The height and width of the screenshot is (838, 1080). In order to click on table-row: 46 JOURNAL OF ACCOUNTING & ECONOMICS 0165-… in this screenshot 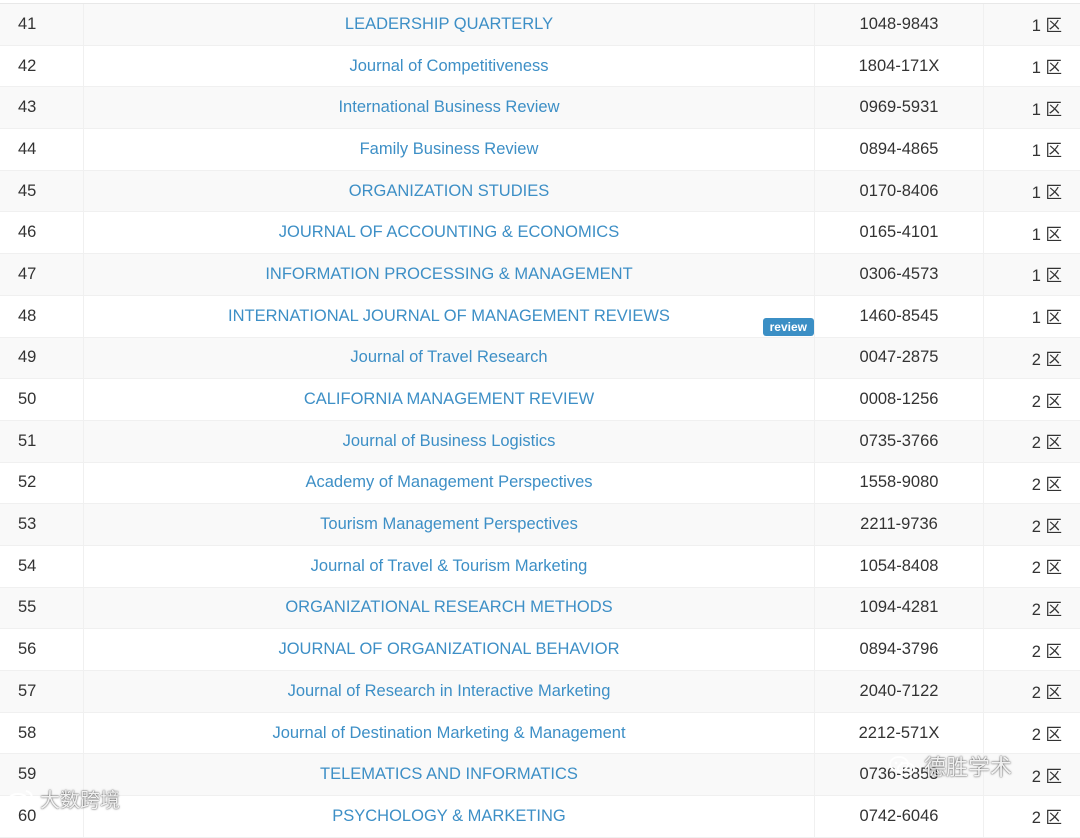, I will do `click(540, 233)`.